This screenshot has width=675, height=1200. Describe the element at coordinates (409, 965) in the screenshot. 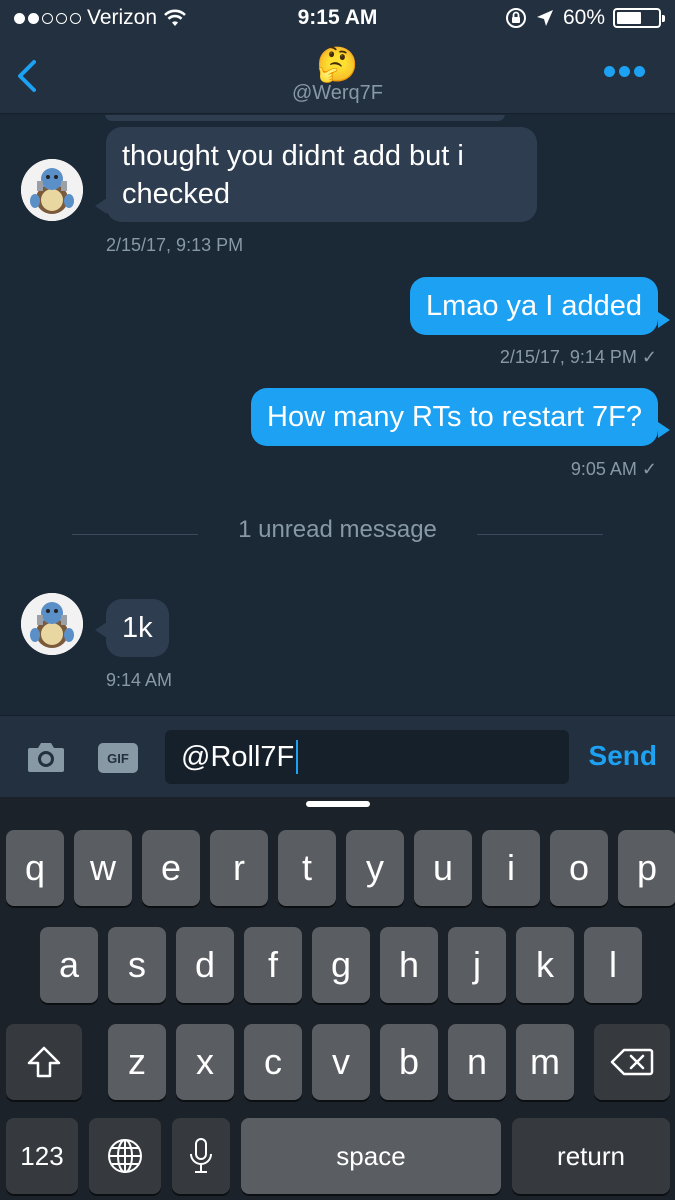

I see `key-h: h` at that location.